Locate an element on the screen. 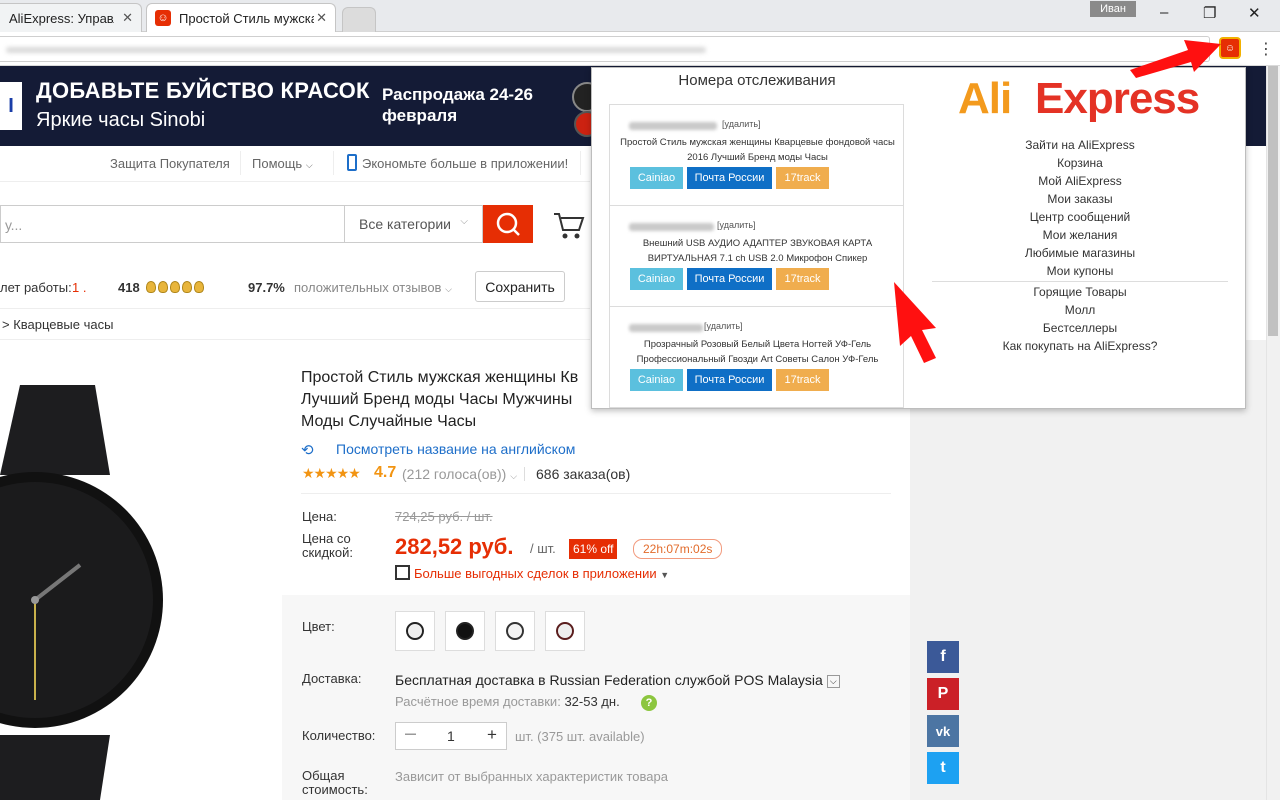 The height and width of the screenshot is (800, 1280). save-store-button: Сохранить is located at coordinates (520, 286).